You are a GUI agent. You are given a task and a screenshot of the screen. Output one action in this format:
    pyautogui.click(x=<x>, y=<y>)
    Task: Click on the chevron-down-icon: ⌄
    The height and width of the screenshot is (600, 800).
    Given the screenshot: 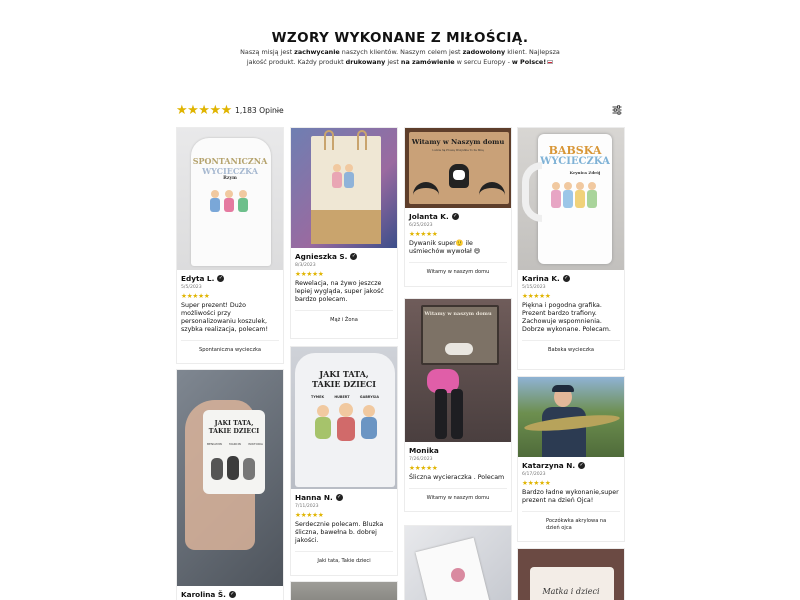 What is the action you would take?
    pyautogui.click(x=277, y=110)
    